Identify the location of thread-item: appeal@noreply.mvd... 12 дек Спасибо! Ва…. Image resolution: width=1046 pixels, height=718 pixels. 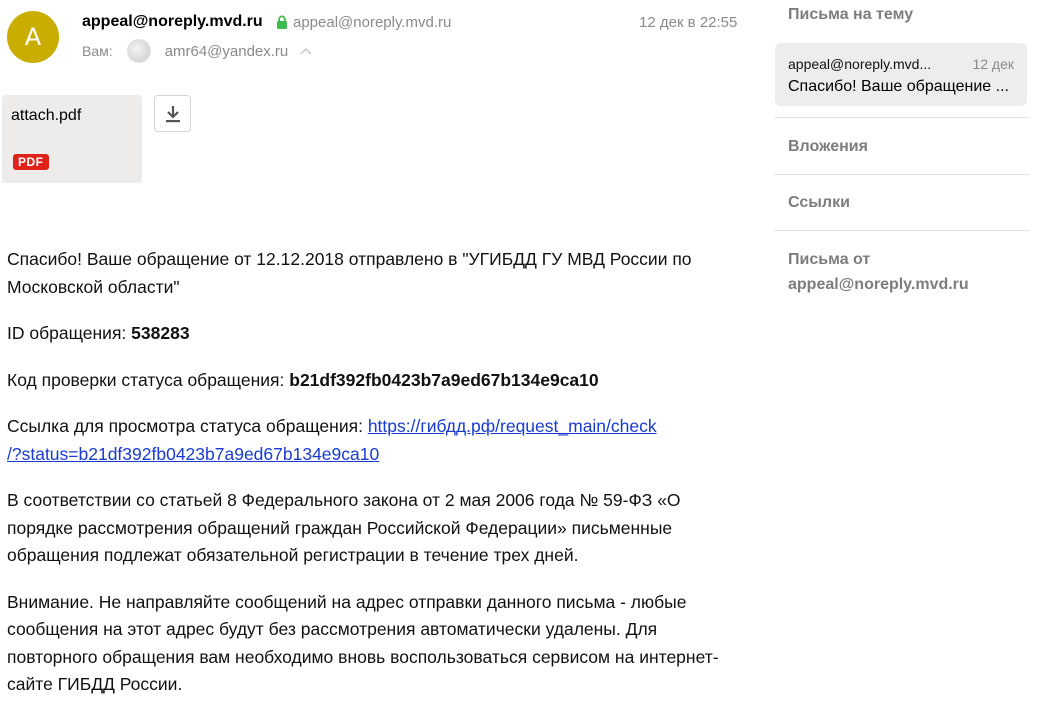
(901, 74).